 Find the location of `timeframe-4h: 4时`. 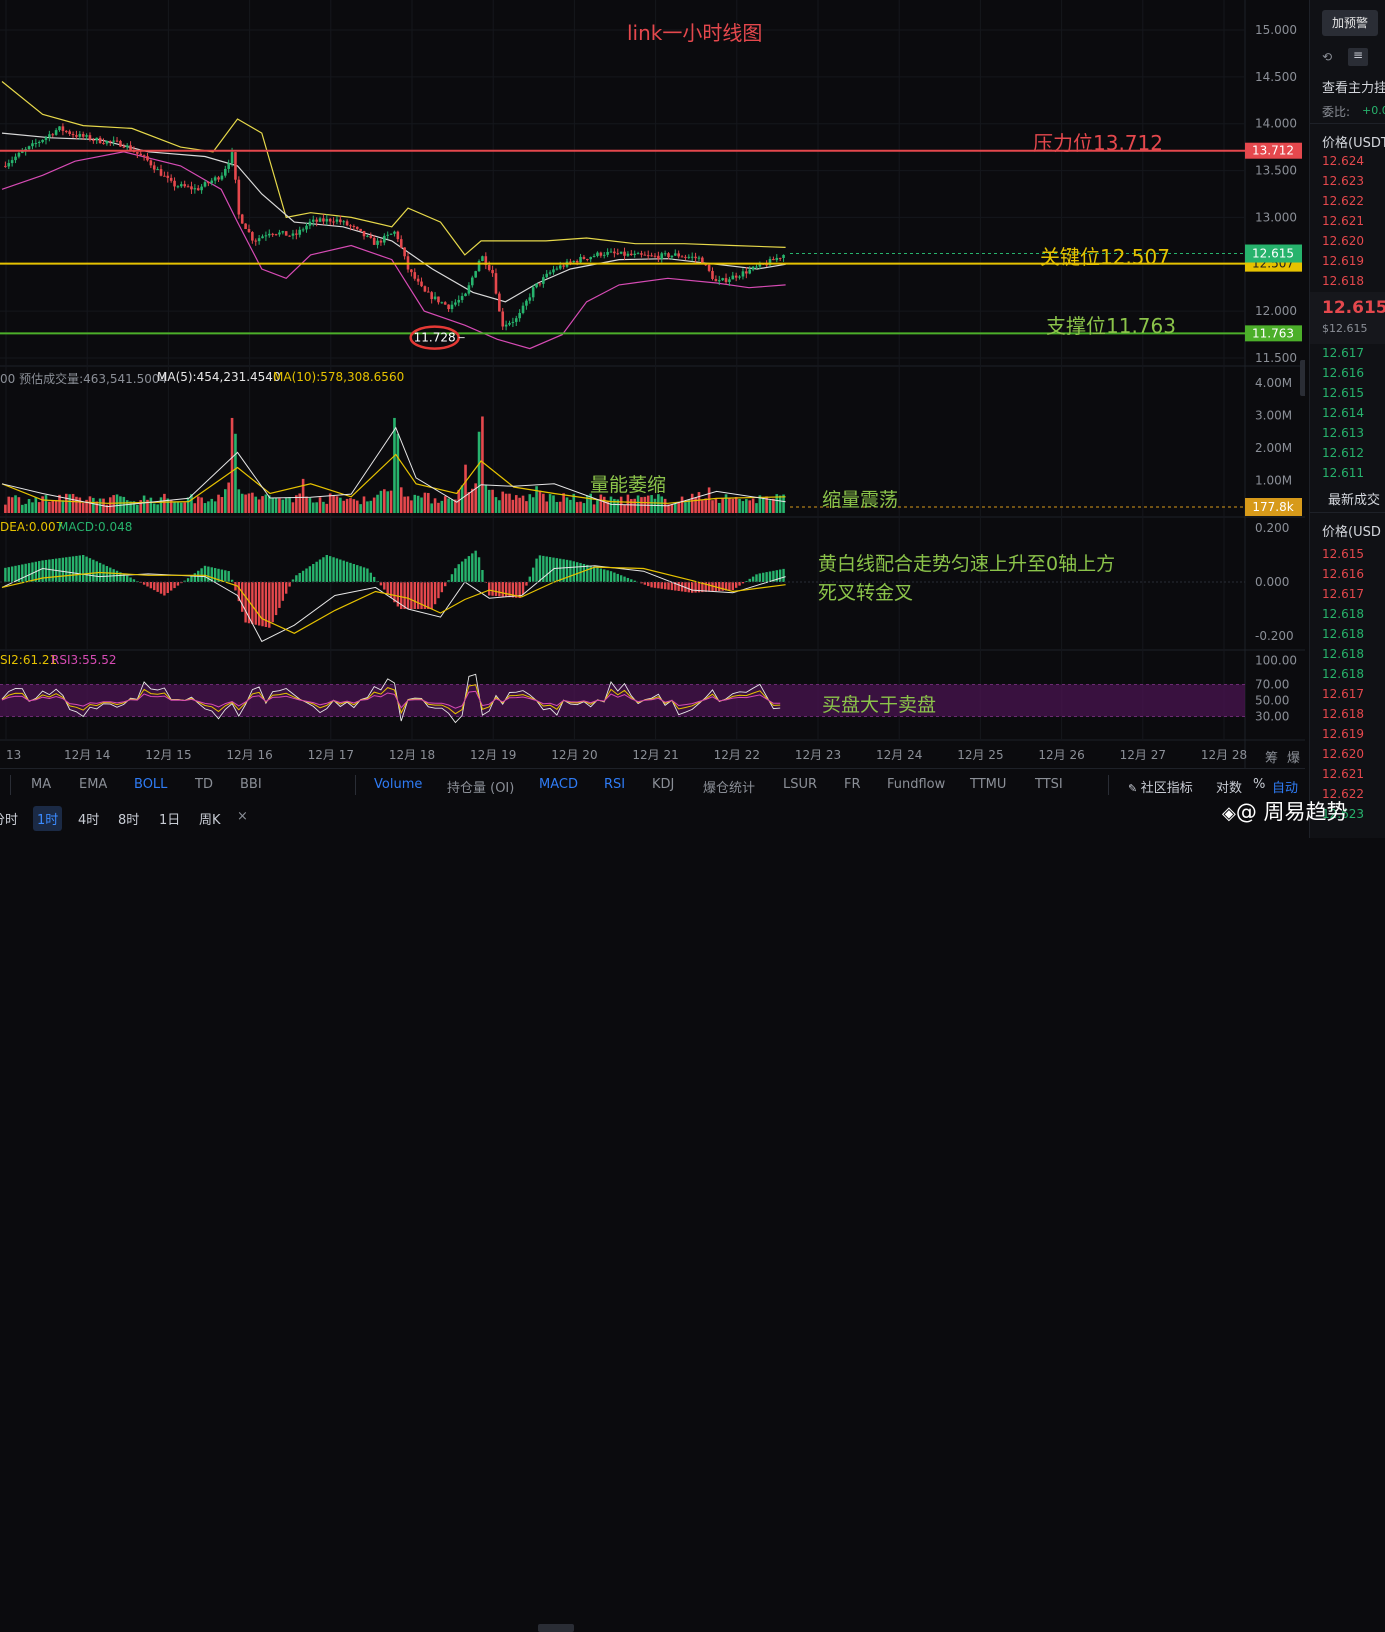

timeframe-4h: 4时 is located at coordinates (88, 818).